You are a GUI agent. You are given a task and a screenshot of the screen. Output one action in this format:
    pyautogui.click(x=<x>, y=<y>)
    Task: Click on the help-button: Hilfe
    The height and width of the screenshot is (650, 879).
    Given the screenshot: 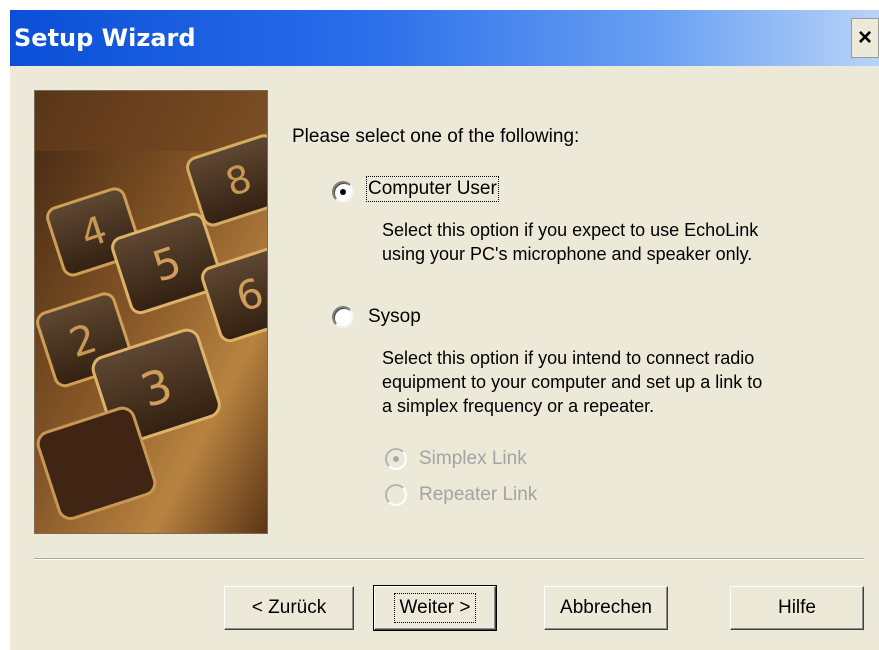 What is the action you would take?
    pyautogui.click(x=797, y=608)
    